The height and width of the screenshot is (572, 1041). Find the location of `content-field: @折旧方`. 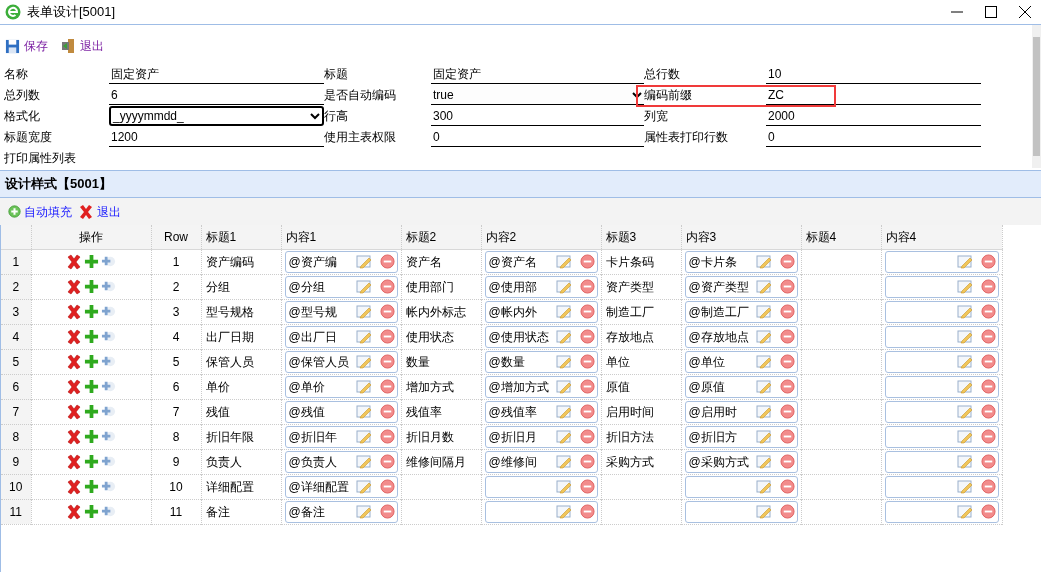

content-field: @折旧方 is located at coordinates (741, 436).